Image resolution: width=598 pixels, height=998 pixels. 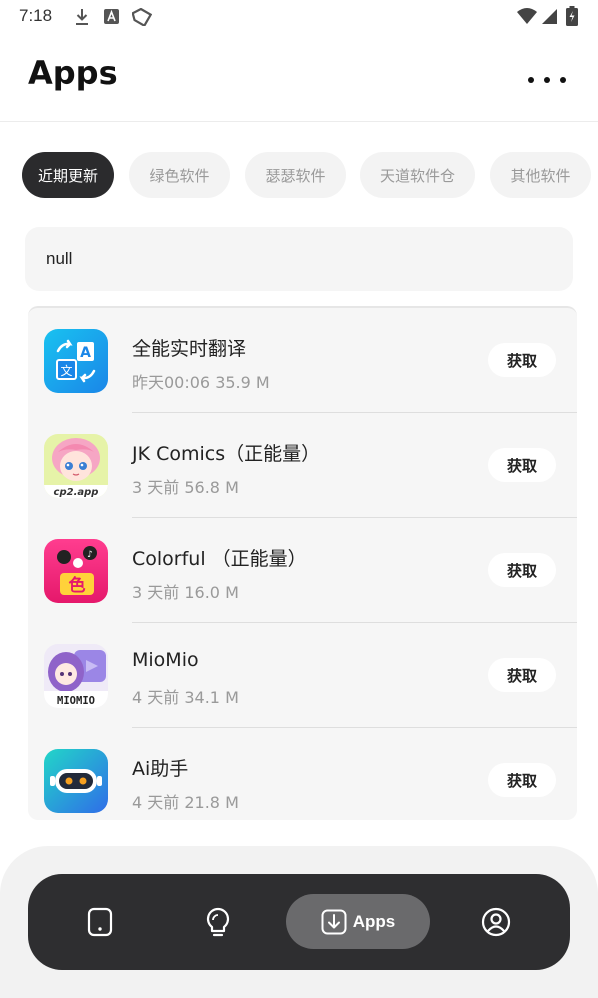 What do you see at coordinates (76, 492) in the screenshot?
I see `svg-text: cp2.app` at bounding box center [76, 492].